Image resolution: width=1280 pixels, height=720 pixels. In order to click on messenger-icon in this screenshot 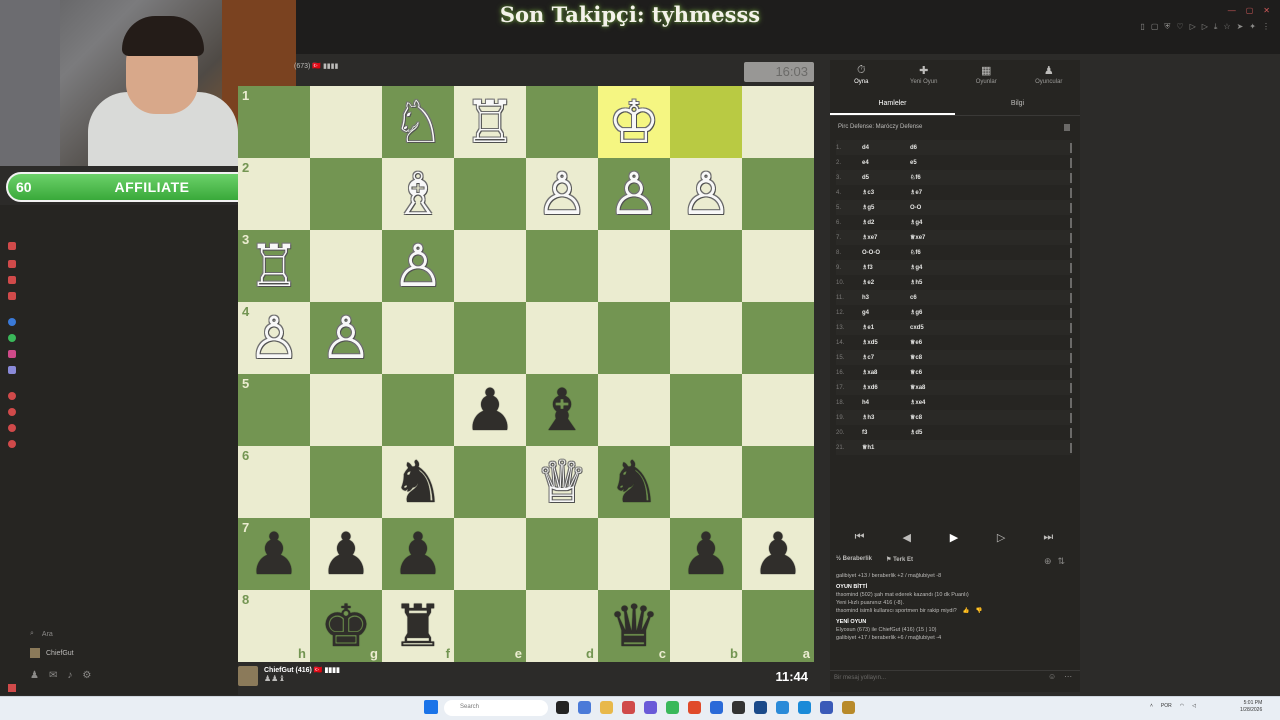, I will do `click(12, 322)`.